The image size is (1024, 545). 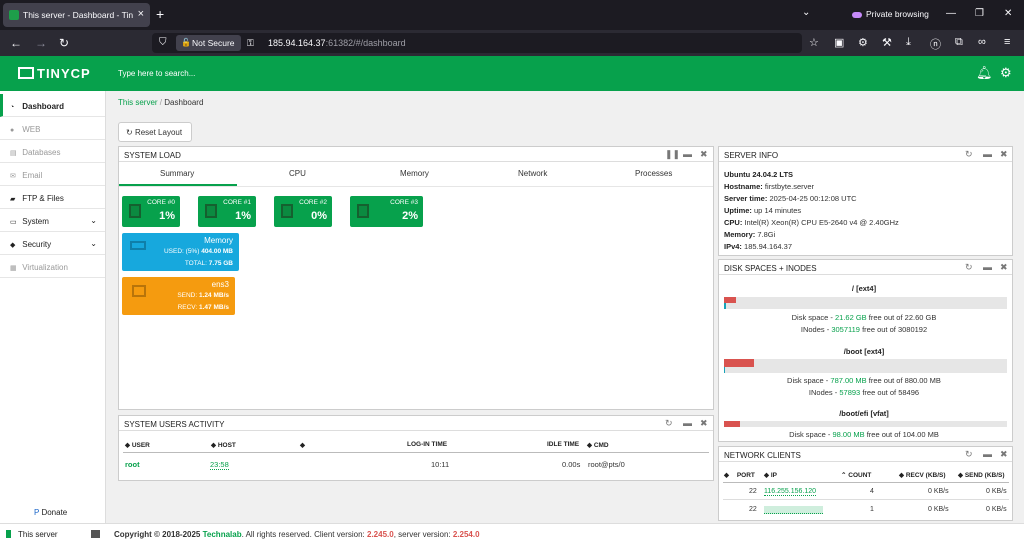 I want to click on pocket-icon: ▣, so click(x=839, y=42).